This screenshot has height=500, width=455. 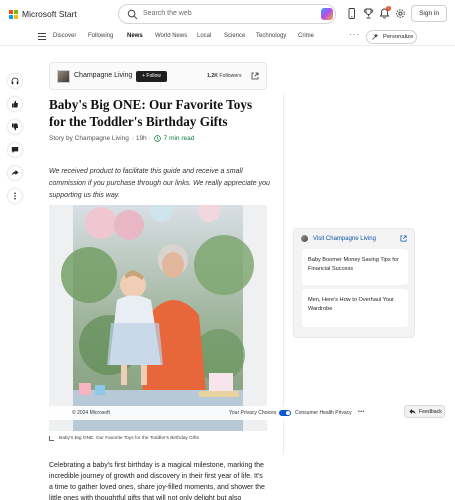 What do you see at coordinates (323, 413) in the screenshot?
I see `footer-consumer-health-link: Consumer Health Privacy` at bounding box center [323, 413].